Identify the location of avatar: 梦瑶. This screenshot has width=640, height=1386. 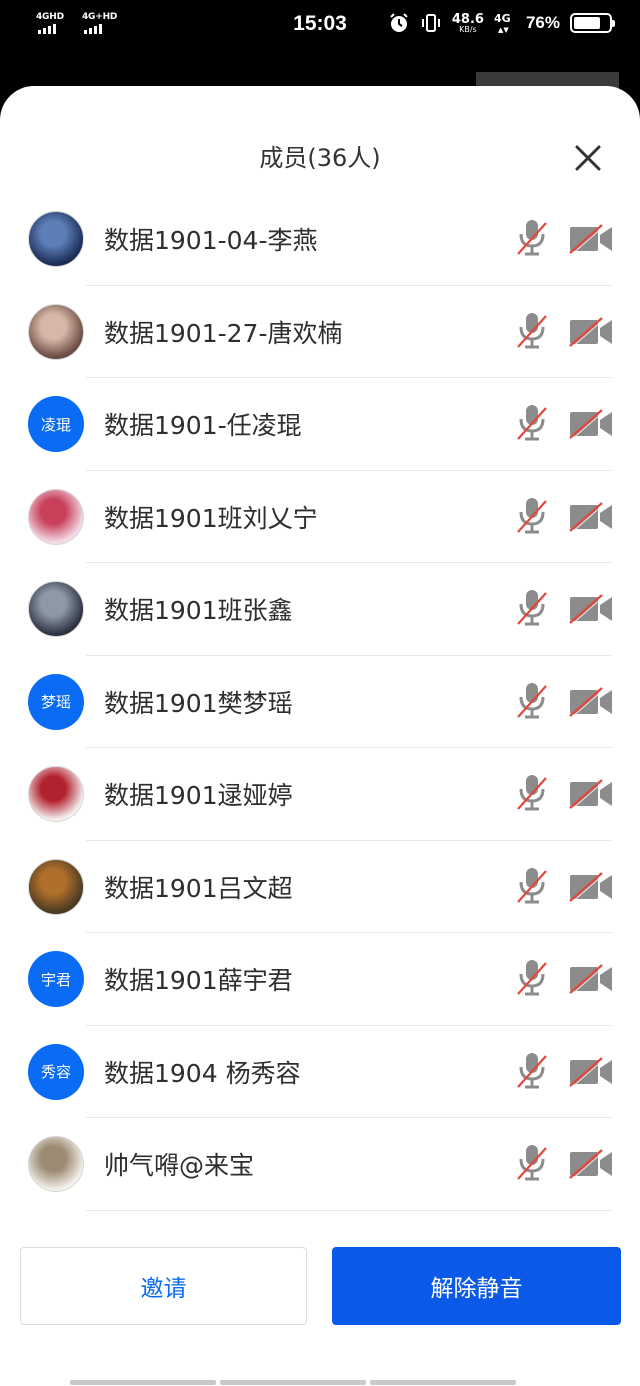
(56, 701).